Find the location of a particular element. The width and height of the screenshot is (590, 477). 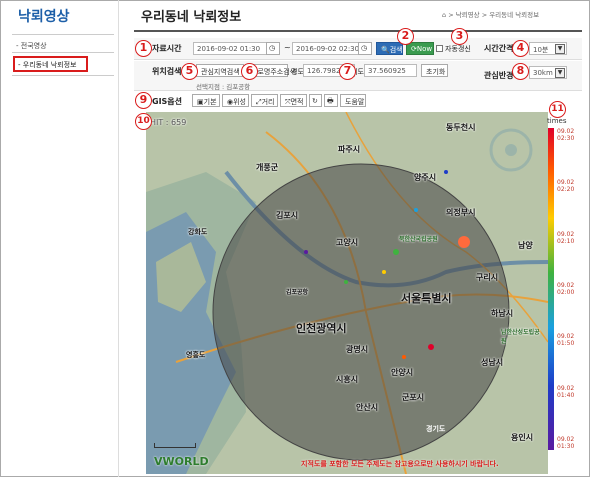

search-icon: 🔍 is located at coordinates (385, 50).